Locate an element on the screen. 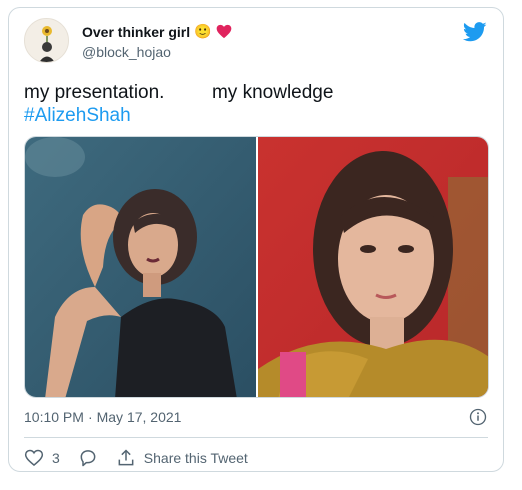 Image resolution: width=522 pixels, height=490 pixels. like-count: 3 is located at coordinates (56, 458).